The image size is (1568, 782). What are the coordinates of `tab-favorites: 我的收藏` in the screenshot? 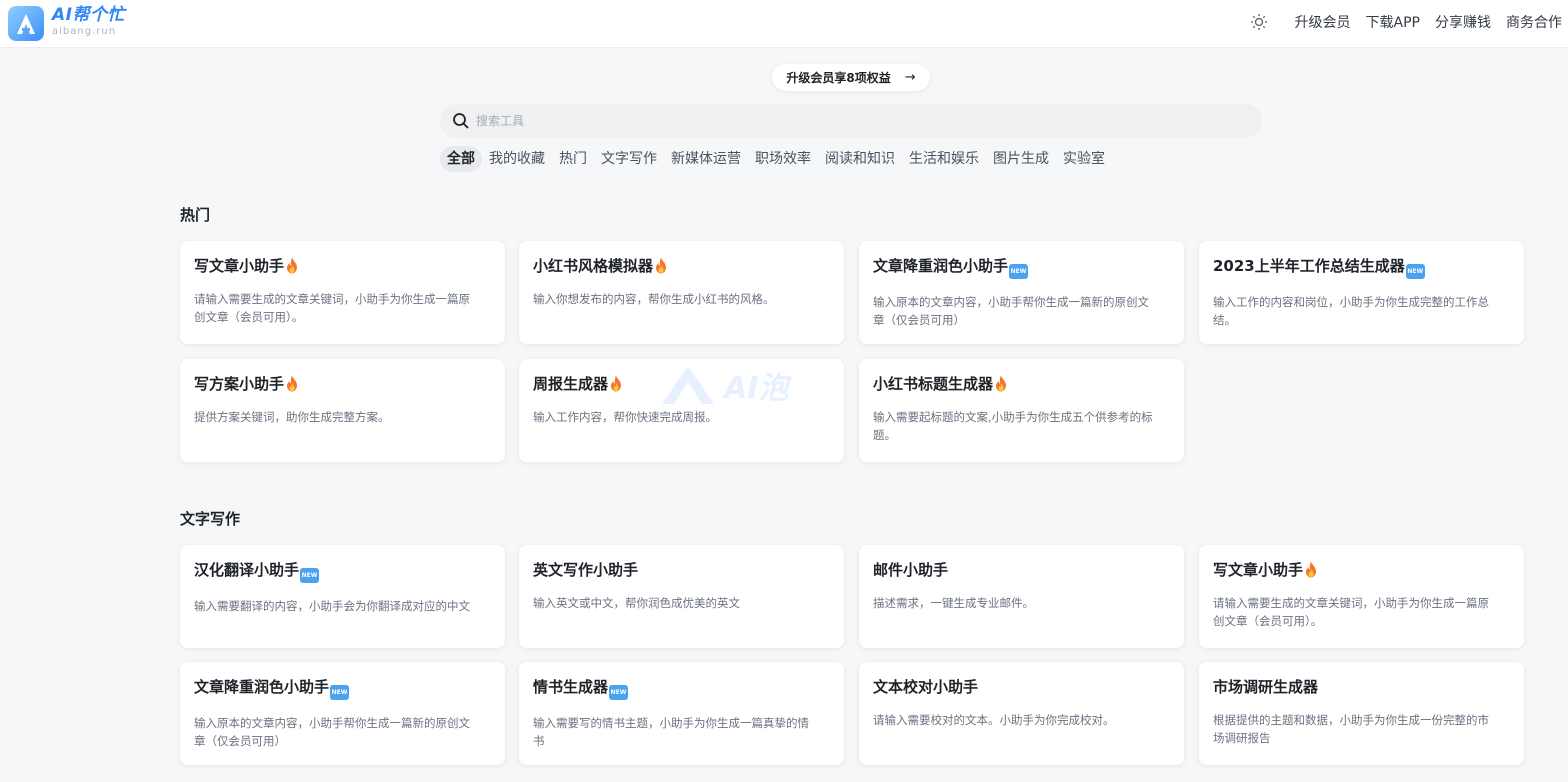 It's located at (517, 159).